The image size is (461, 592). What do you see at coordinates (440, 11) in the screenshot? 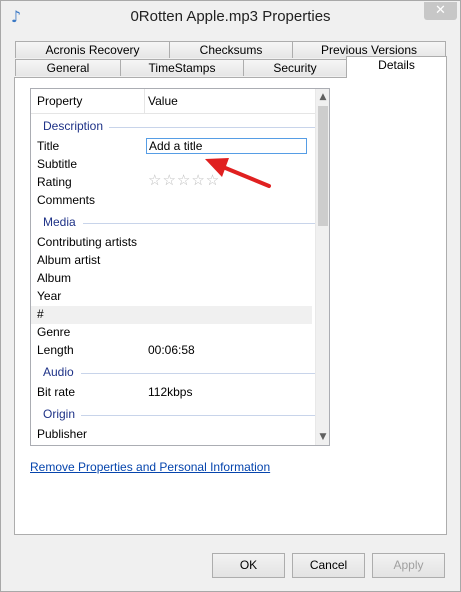
I see `close-button: ✕` at bounding box center [440, 11].